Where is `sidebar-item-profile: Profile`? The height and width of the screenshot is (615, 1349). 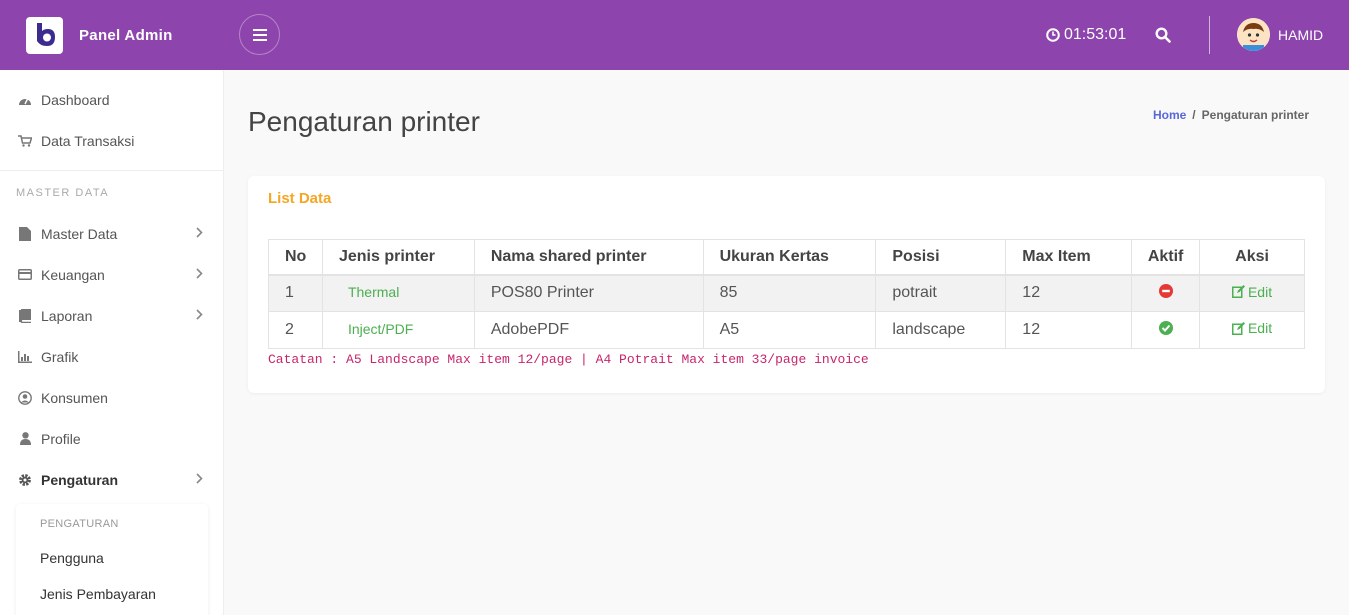 sidebar-item-profile: Profile is located at coordinates (111, 438).